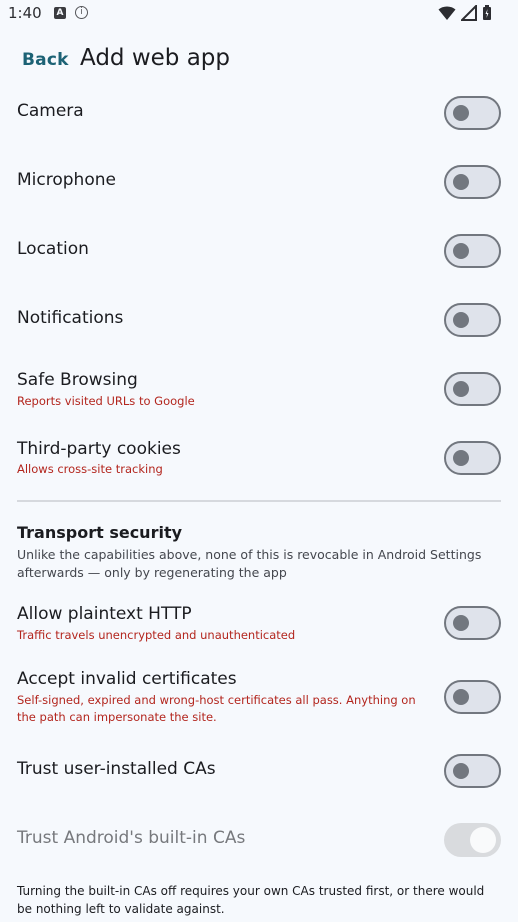 The image size is (518, 922). What do you see at coordinates (131, 838) in the screenshot?
I see `setting-label: Trust Android's built-in CAs` at bounding box center [131, 838].